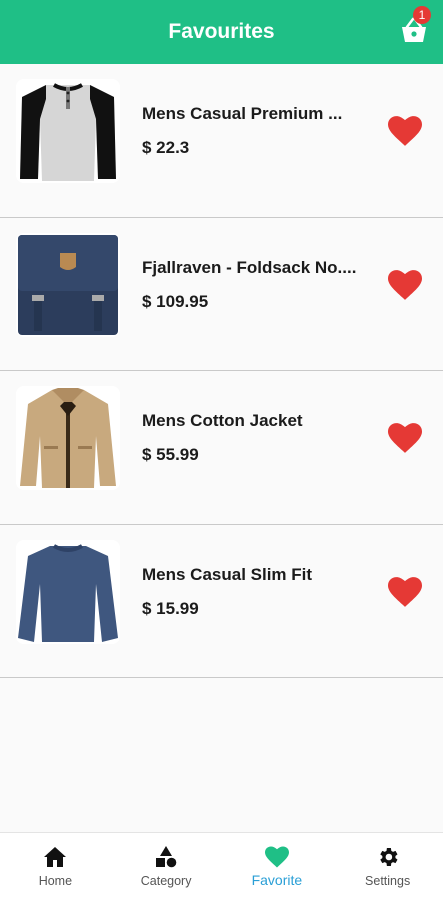 The image size is (443, 900). Describe the element at coordinates (227, 574) in the screenshot. I see `product-title: Mens Casual Slim Fit` at that location.